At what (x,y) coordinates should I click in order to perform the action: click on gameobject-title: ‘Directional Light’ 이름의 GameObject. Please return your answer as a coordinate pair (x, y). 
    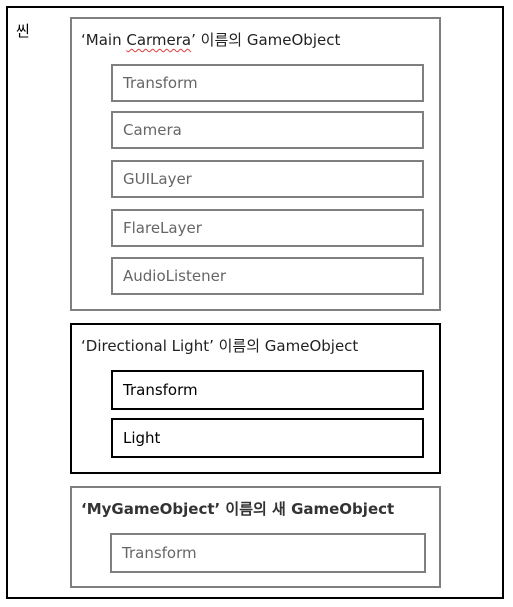
    Looking at the image, I should click on (220, 346).